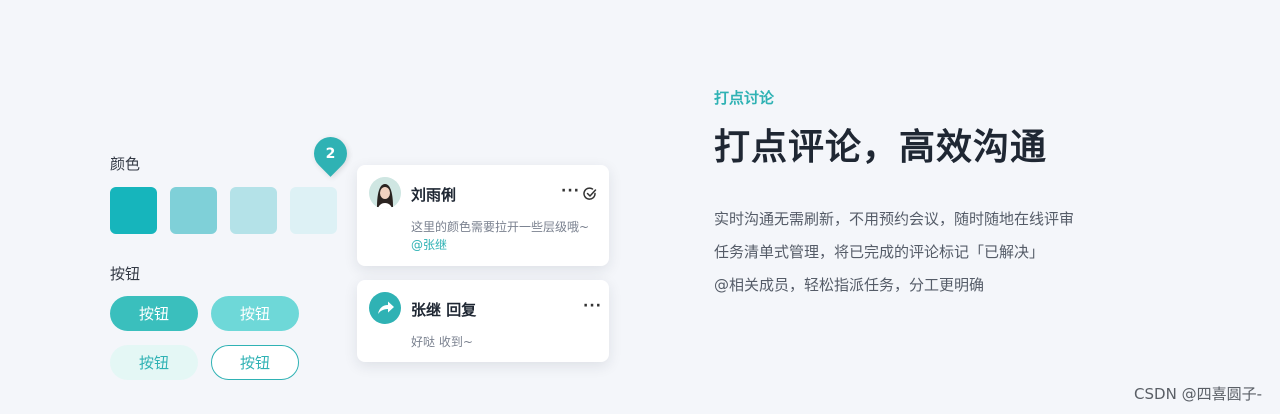  Describe the element at coordinates (125, 164) in the screenshot. I see `colors-section-label: 颜色` at that location.